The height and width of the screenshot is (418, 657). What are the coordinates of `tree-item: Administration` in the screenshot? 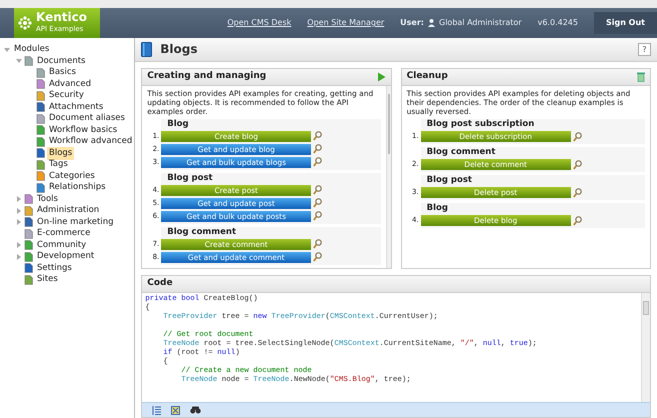 It's located at (68, 211).